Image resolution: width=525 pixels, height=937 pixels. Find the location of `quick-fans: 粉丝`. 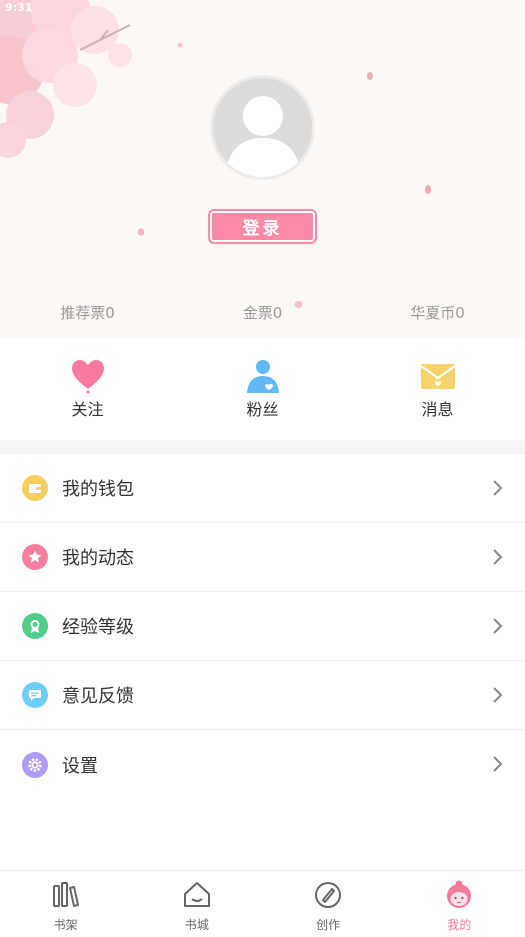

quick-fans: 粉丝 is located at coordinates (262, 389).